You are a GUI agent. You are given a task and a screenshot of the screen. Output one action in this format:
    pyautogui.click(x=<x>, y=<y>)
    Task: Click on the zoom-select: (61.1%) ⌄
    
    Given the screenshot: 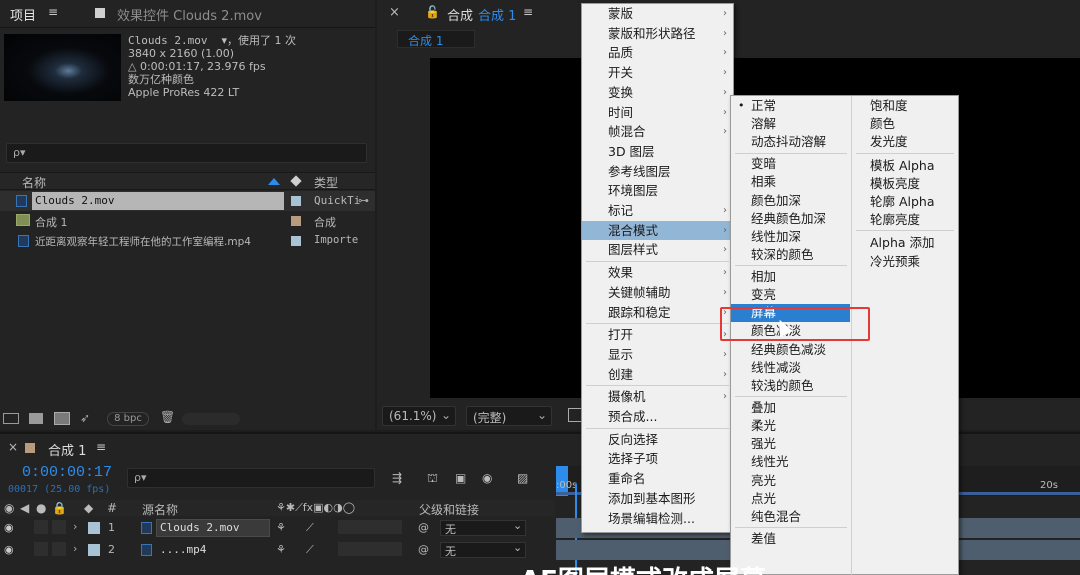 What is the action you would take?
    pyautogui.click(x=419, y=416)
    